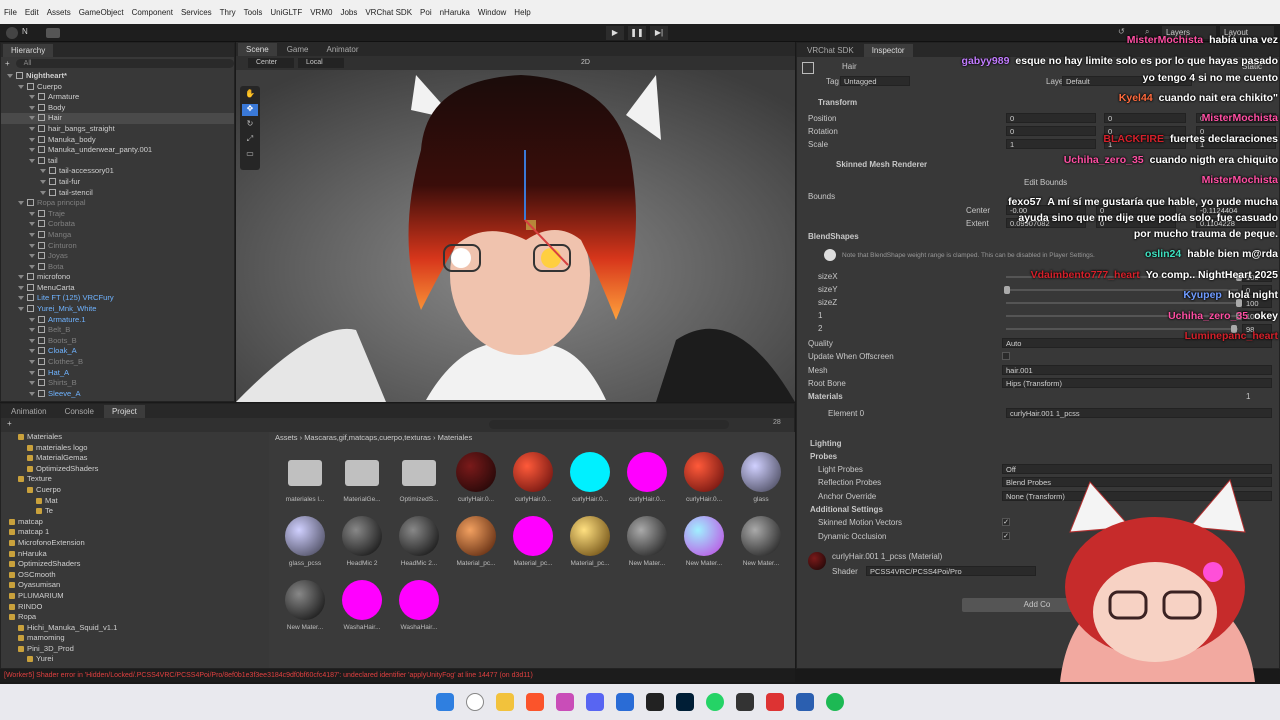 Image resolution: width=1280 pixels, height=720 pixels. Describe the element at coordinates (321, 63) in the screenshot. I see `space-dropdown: Local` at that location.